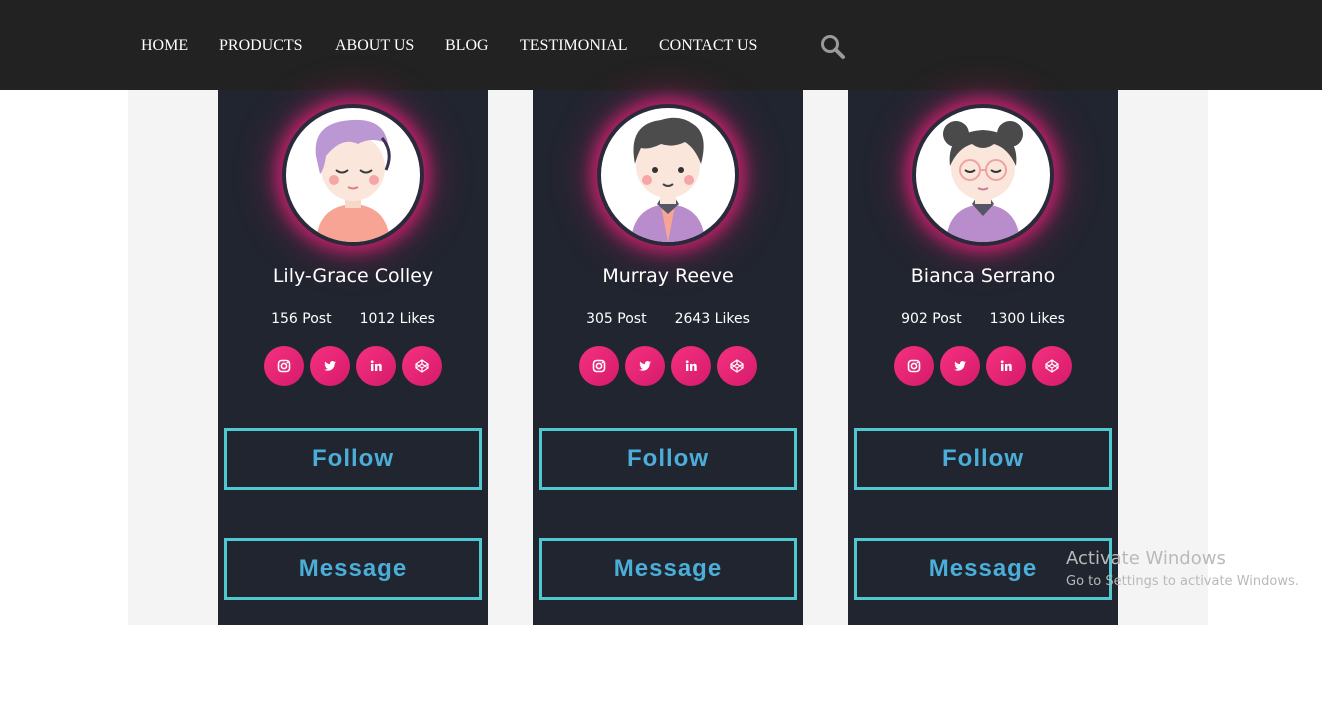  I want to click on boy-avatar-icon, so click(668, 179).